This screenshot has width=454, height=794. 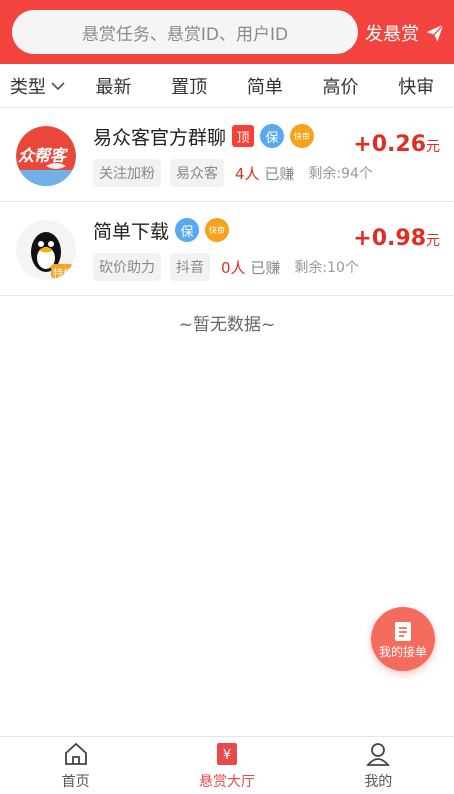 What do you see at coordinates (131, 231) in the screenshot?
I see `task-title: 简单下载` at bounding box center [131, 231].